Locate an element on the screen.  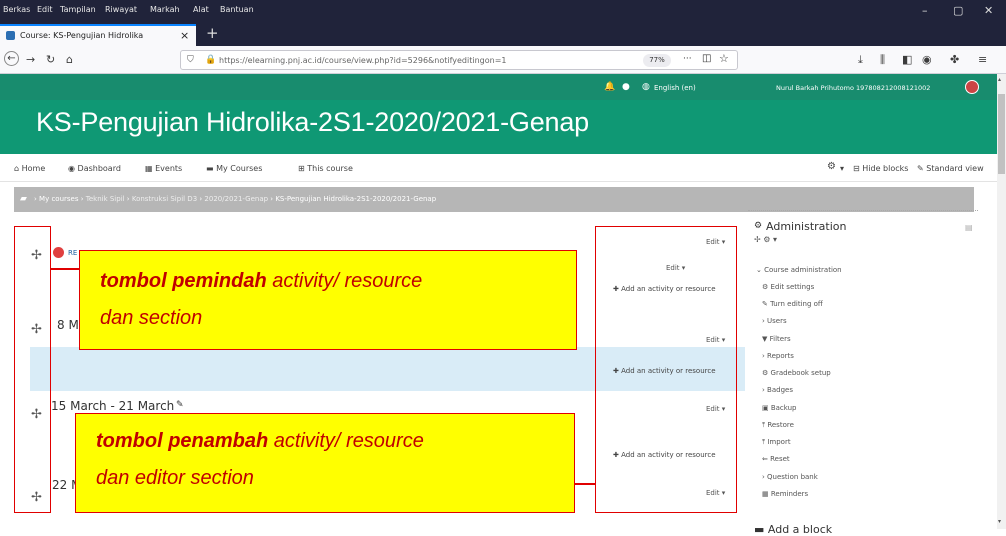
pocket-icon: ◫ is located at coordinates (706, 58).